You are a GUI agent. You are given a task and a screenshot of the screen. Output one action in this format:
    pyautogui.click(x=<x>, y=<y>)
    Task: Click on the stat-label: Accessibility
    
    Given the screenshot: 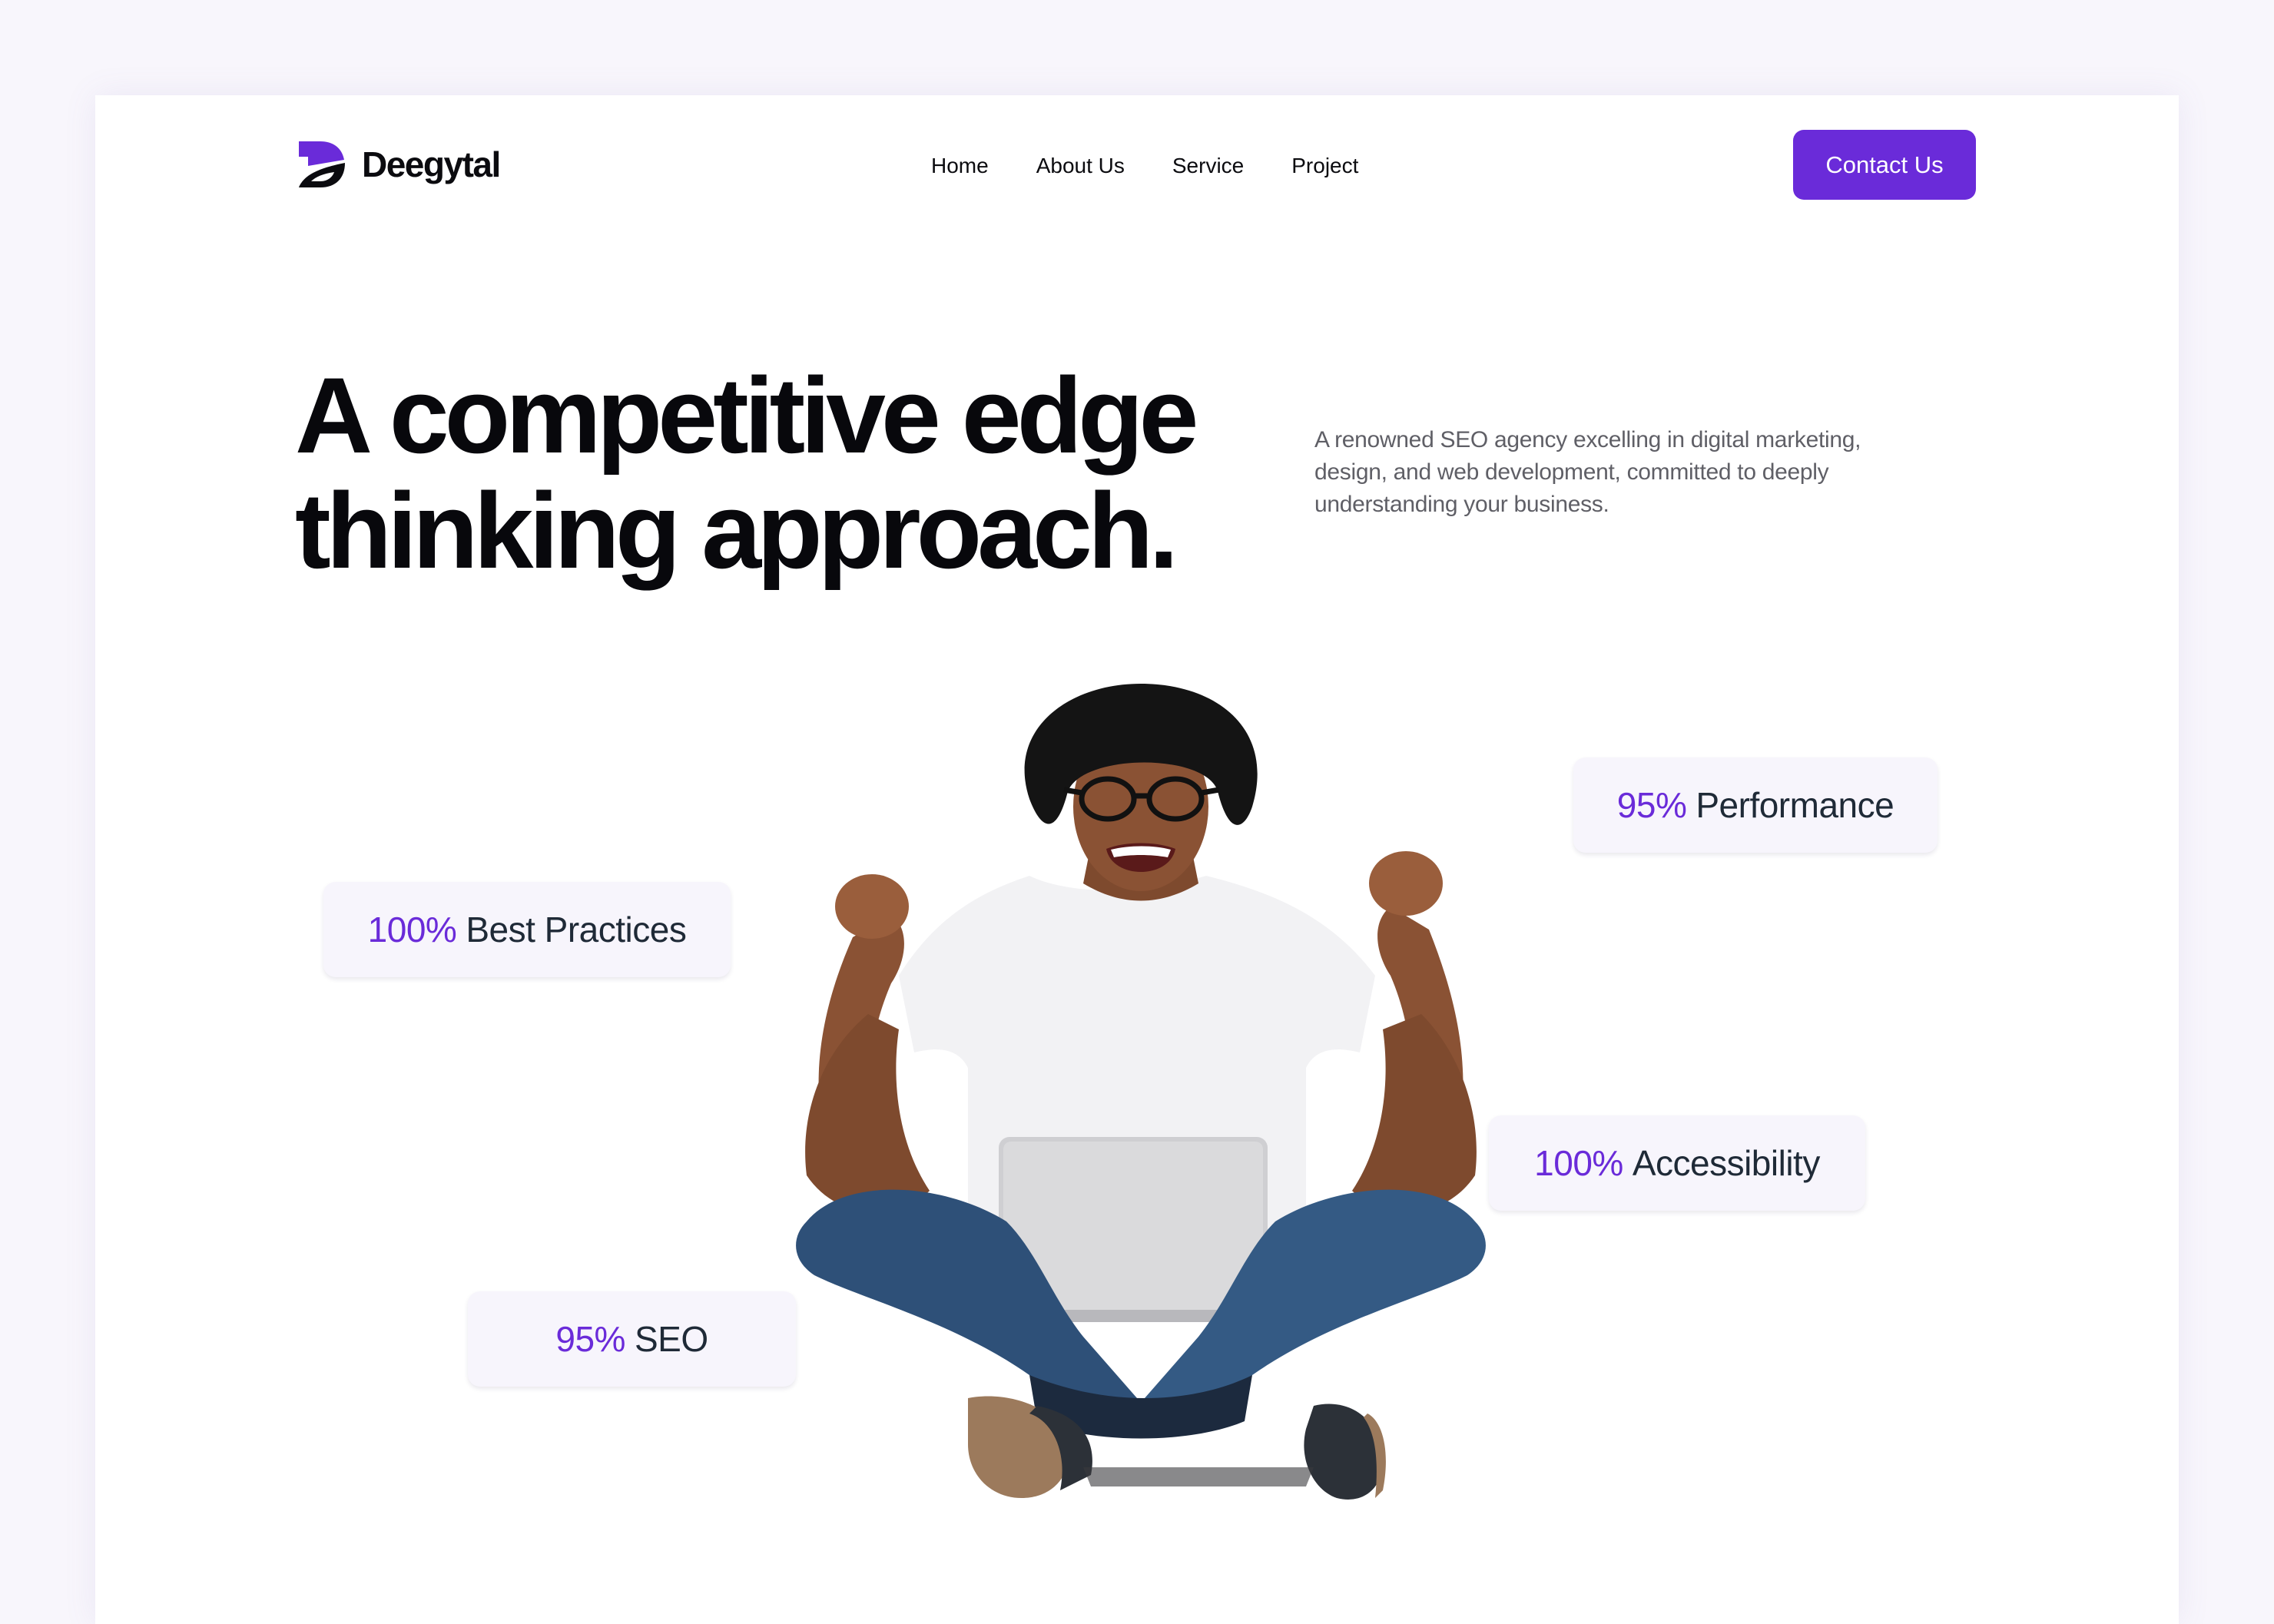 What is the action you would take?
    pyautogui.click(x=1726, y=1163)
    